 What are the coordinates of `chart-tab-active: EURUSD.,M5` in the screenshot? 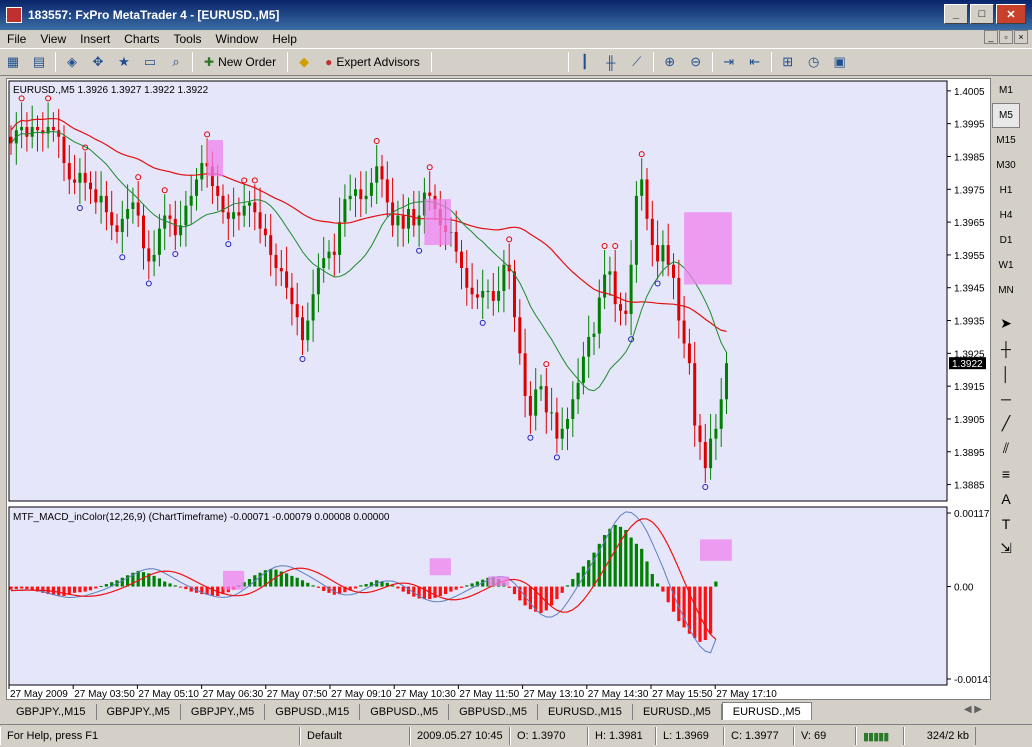 It's located at (766, 711).